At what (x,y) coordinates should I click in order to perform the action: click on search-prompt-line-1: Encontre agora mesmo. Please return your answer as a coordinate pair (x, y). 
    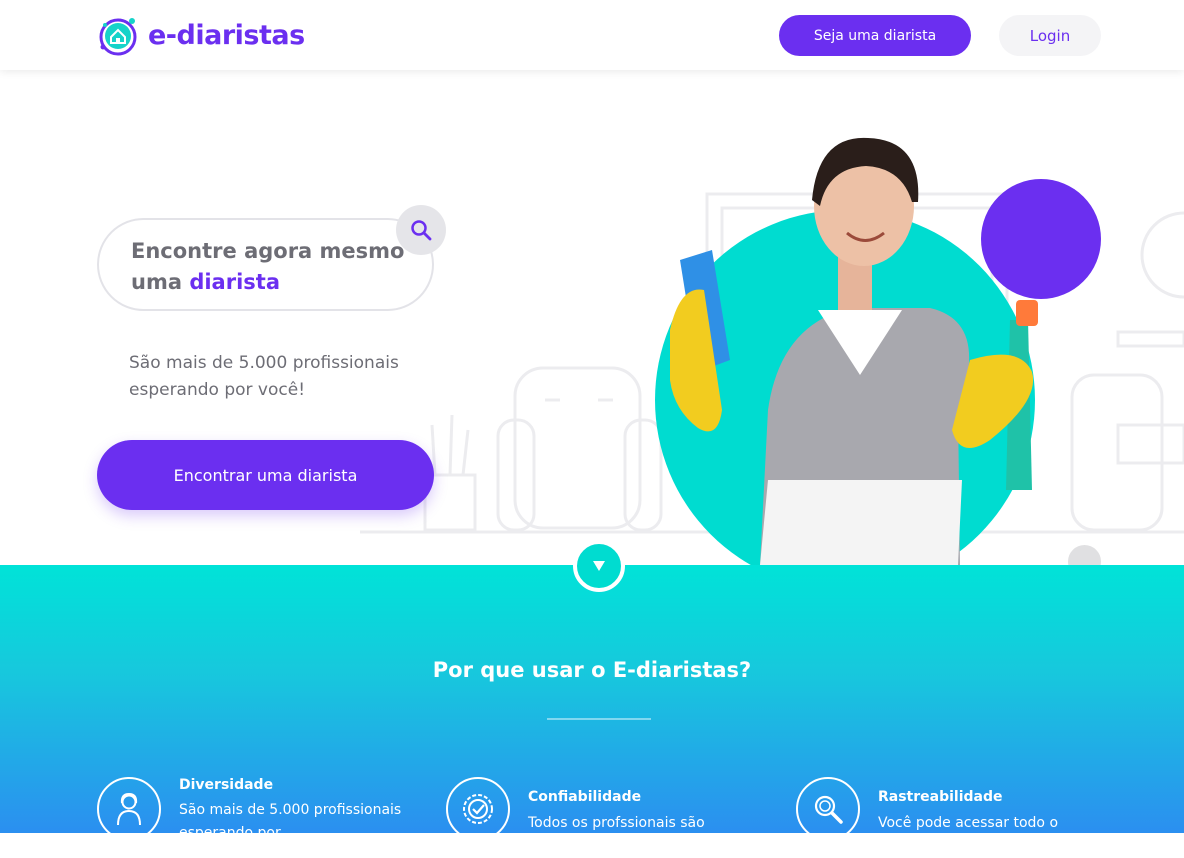
    Looking at the image, I should click on (268, 251).